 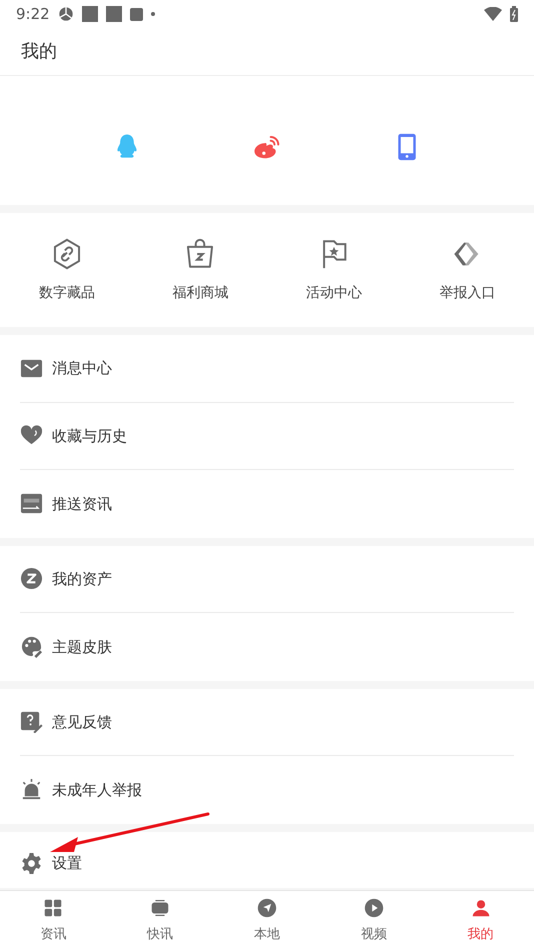 What do you see at coordinates (39, 52) in the screenshot?
I see `page-title: 我的` at bounding box center [39, 52].